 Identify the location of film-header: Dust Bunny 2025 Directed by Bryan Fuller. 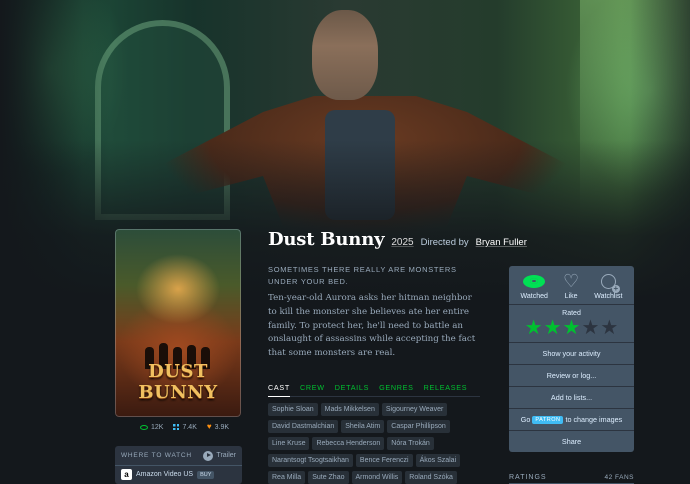
(397, 239).